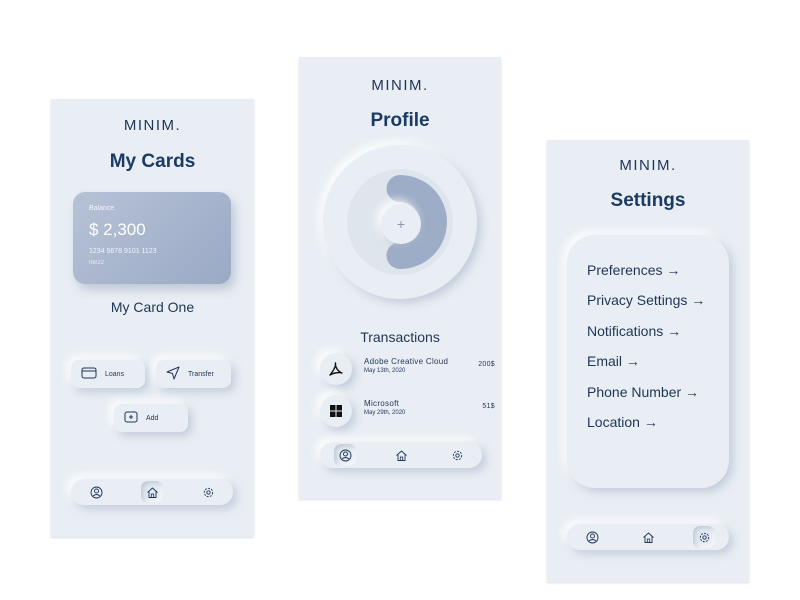  What do you see at coordinates (613, 361) in the screenshot?
I see `setting-email: Email →` at bounding box center [613, 361].